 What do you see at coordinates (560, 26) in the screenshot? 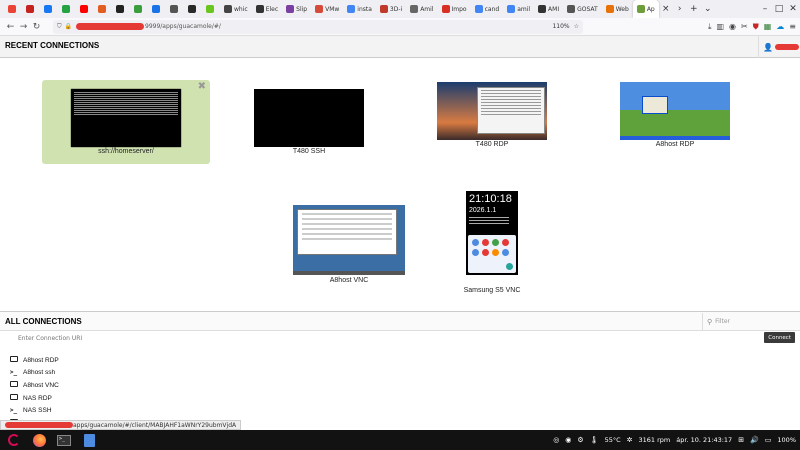
I see `zoom-level: 110%` at bounding box center [560, 26].